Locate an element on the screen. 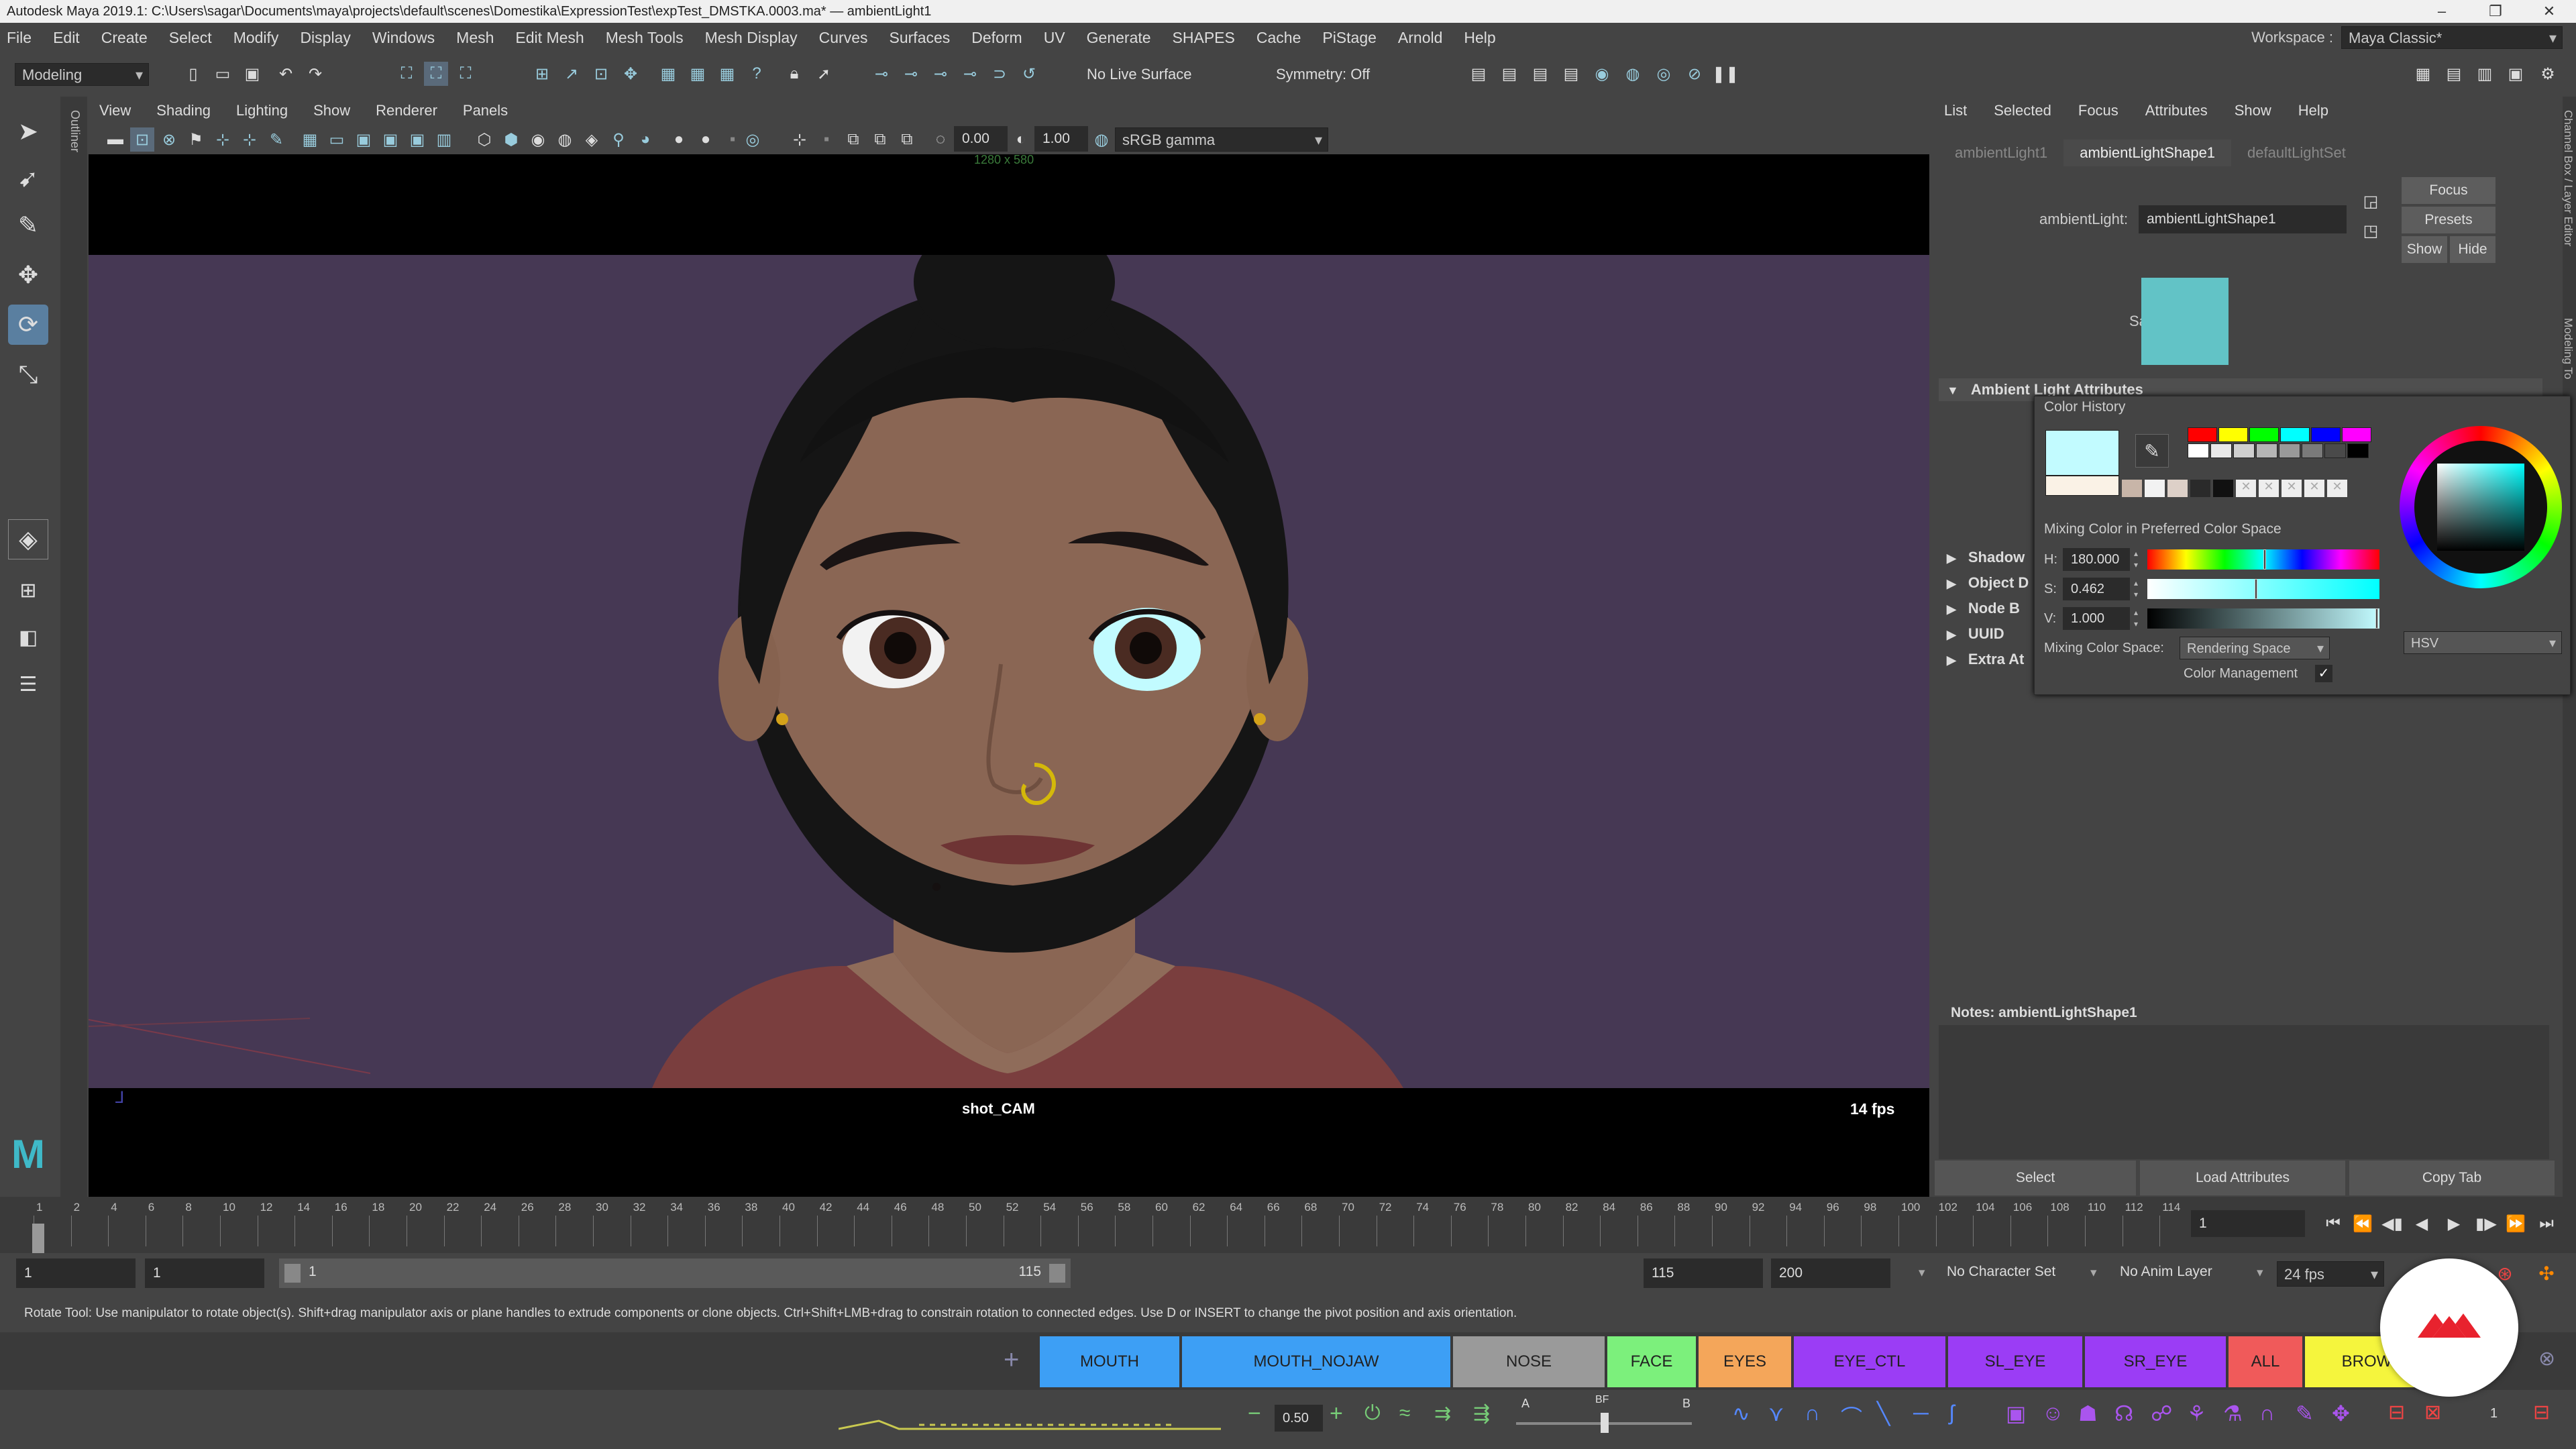 The width and height of the screenshot is (2576, 1449). snap-point-icon: ⊡ is located at coordinates (601, 74).